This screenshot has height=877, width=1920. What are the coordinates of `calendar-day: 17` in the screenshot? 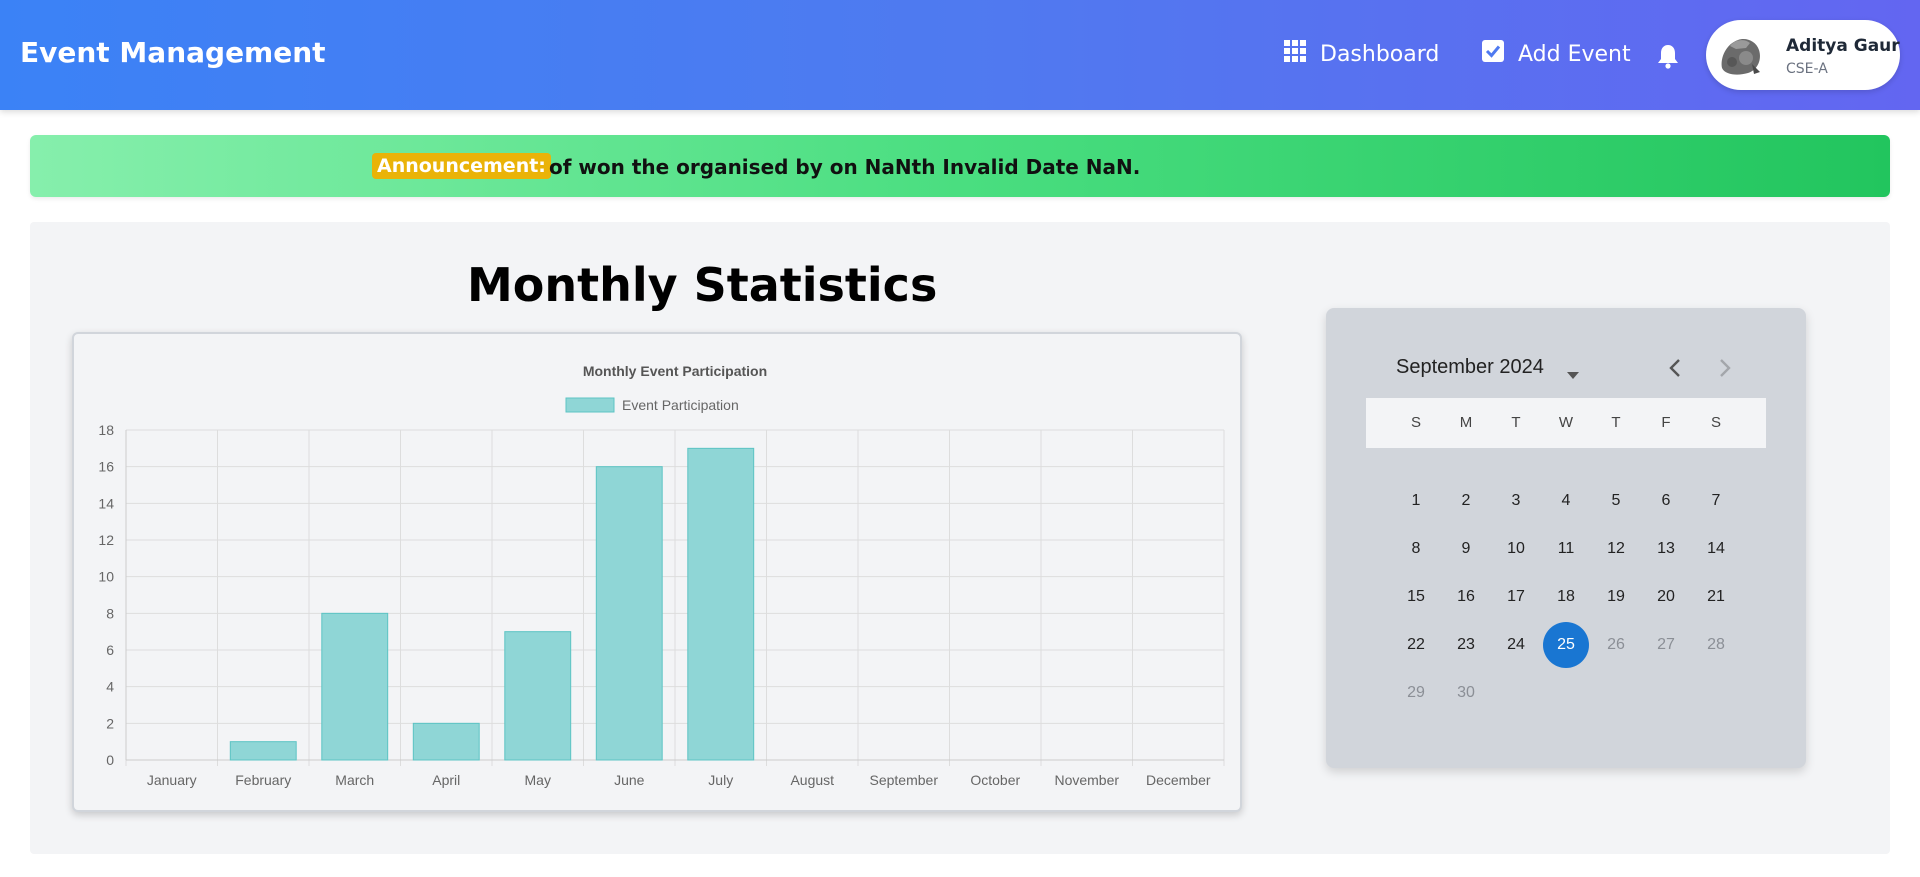 It's located at (1516, 597).